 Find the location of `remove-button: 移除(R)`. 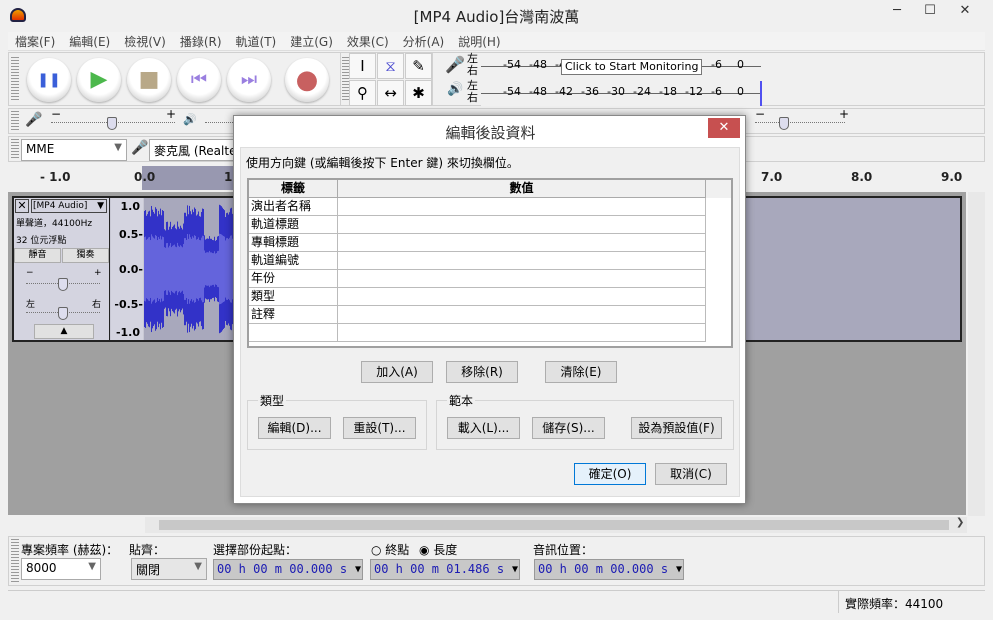

remove-button: 移除(R) is located at coordinates (482, 372).